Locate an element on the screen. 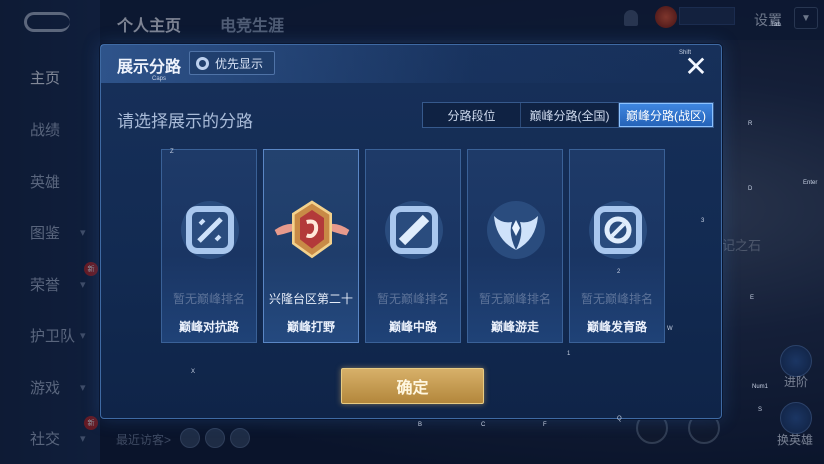 The width and height of the screenshot is (824, 464). lane-name: 巅峰打野 is located at coordinates (310, 327).